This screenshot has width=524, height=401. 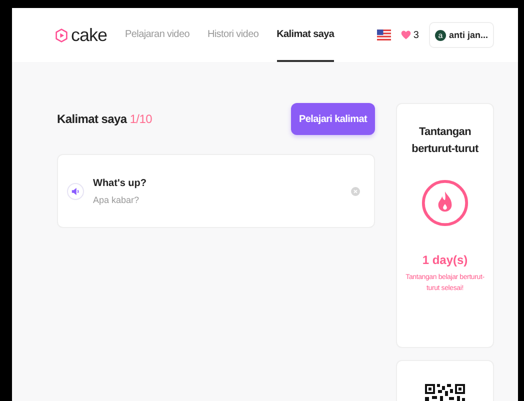 What do you see at coordinates (89, 35) in the screenshot?
I see `logo-text: cake` at bounding box center [89, 35].